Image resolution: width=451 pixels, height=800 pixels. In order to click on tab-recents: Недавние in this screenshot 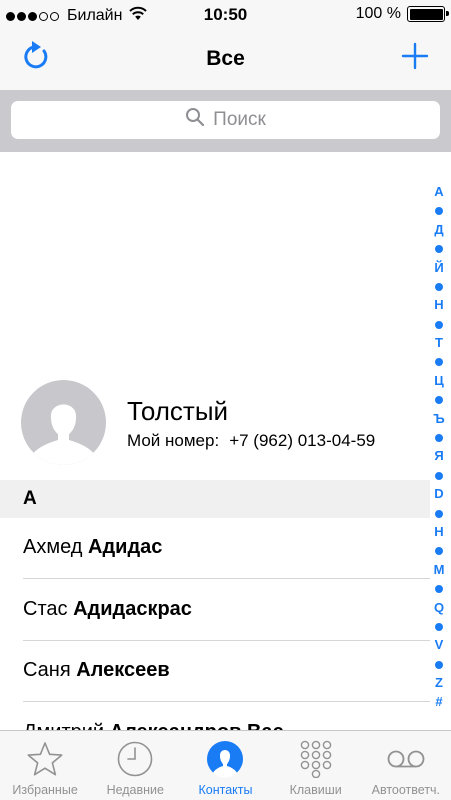, I will do `click(135, 765)`.